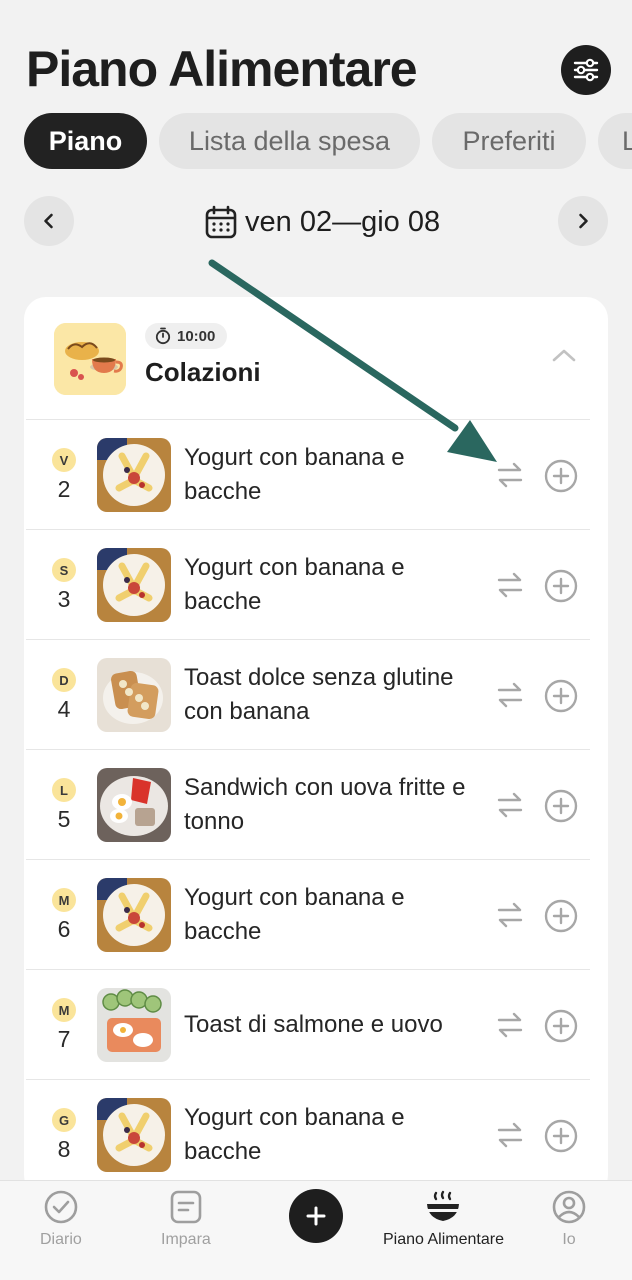 The image size is (632, 1280). I want to click on tab-preferiti: Preferiti, so click(509, 141).